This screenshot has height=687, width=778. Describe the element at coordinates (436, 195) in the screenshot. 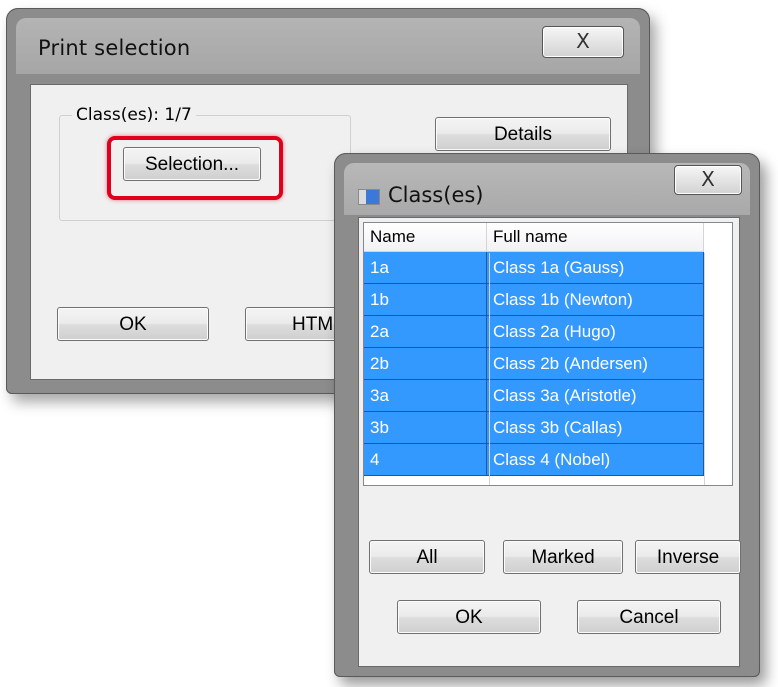

I see `classes-title: Class(es)` at that location.